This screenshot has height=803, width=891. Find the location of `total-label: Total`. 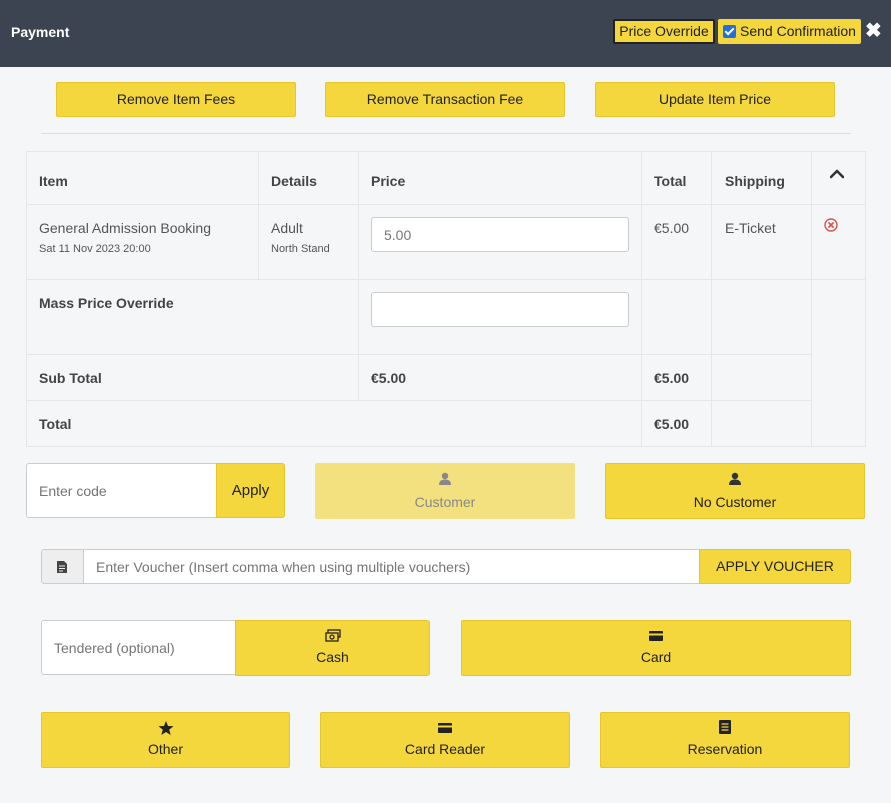

total-label: Total is located at coordinates (55, 424).